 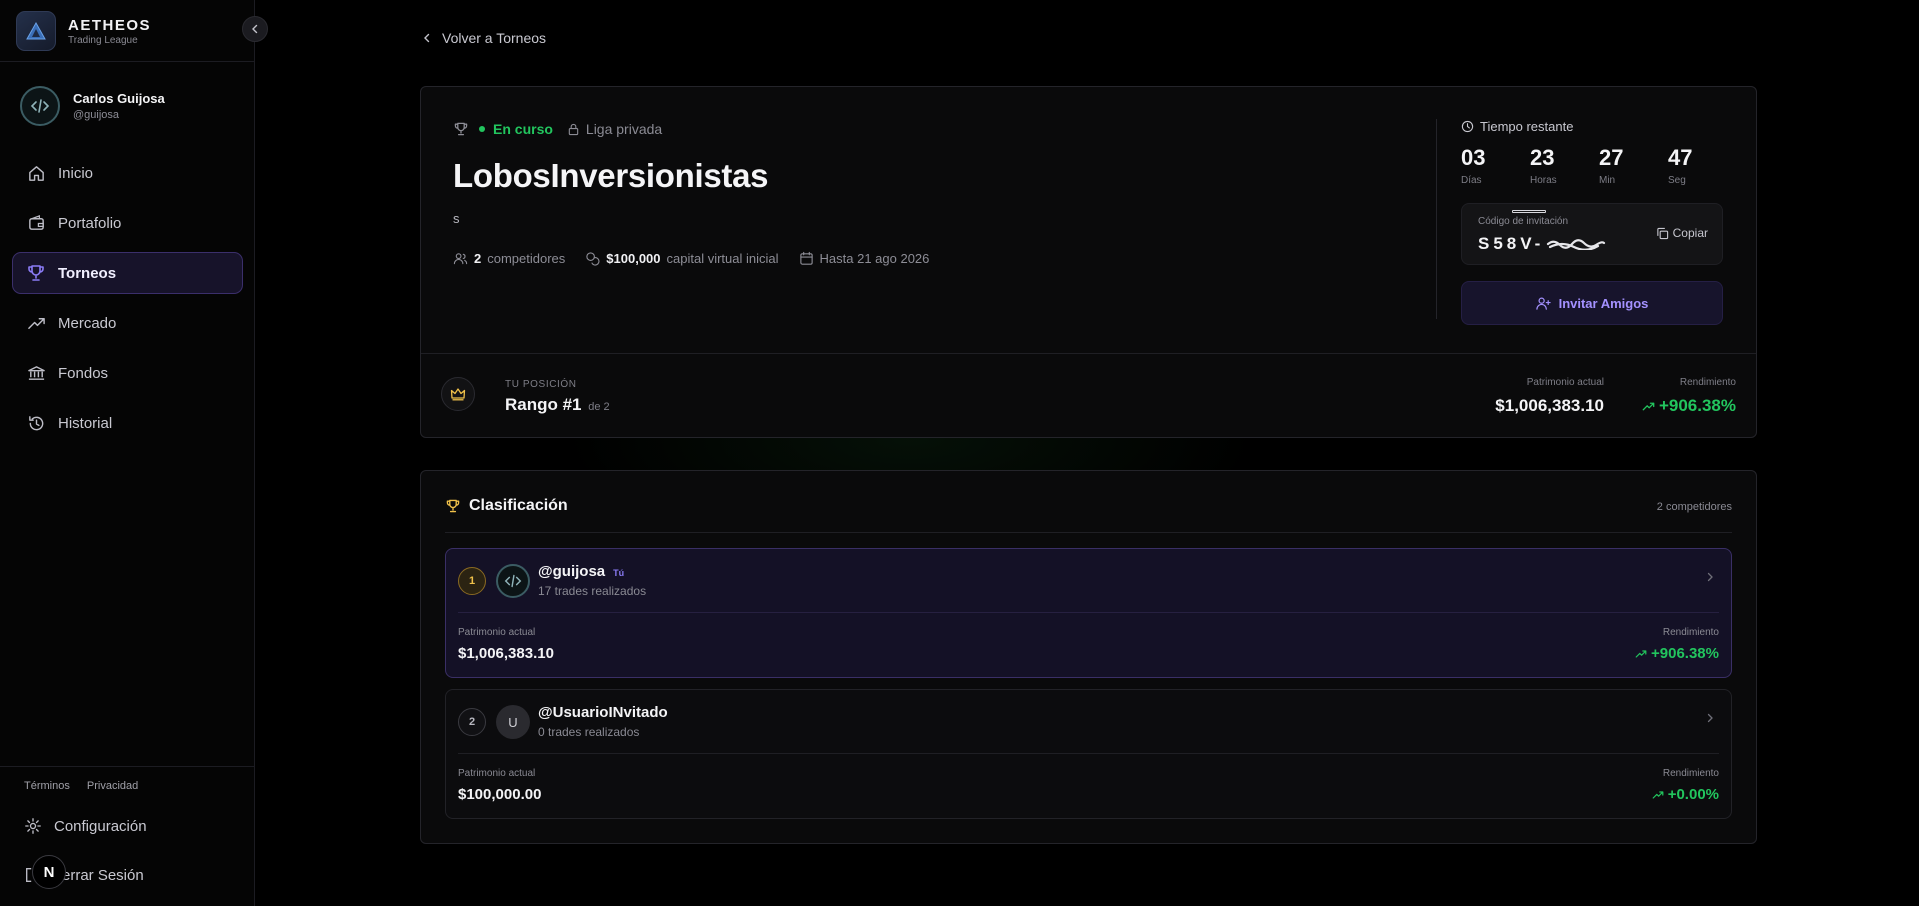 I want to click on status-badge: En curso, so click(x=523, y=129).